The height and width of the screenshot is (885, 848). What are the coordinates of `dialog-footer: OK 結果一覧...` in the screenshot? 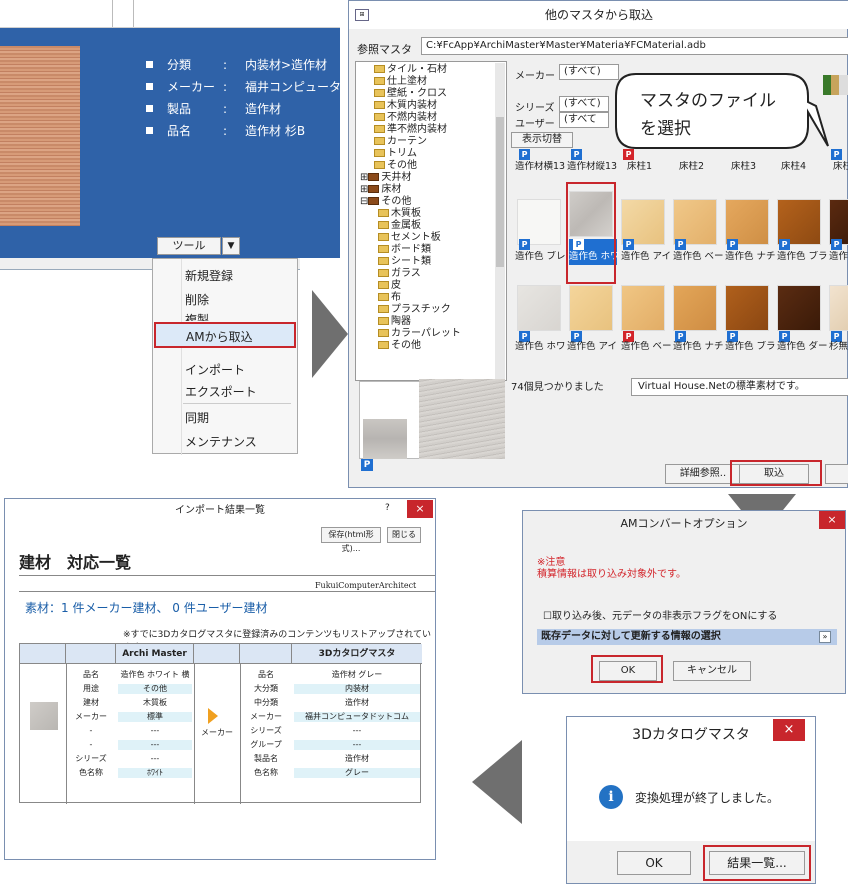 It's located at (691, 862).